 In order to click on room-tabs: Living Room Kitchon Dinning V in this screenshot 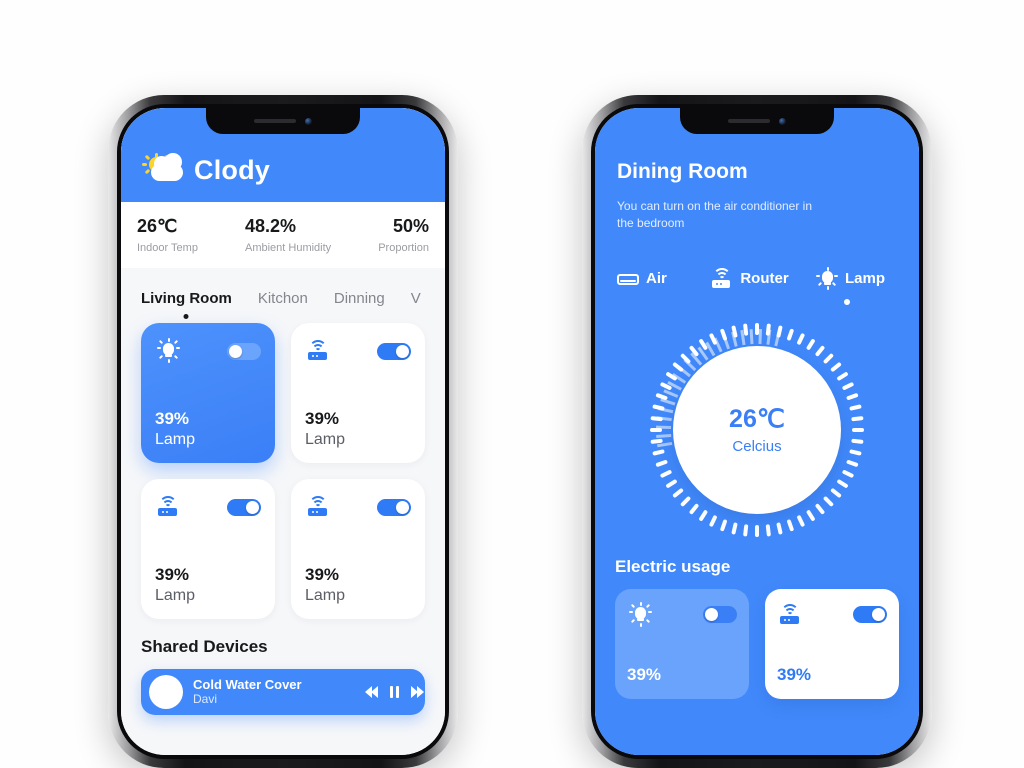, I will do `click(283, 293)`.